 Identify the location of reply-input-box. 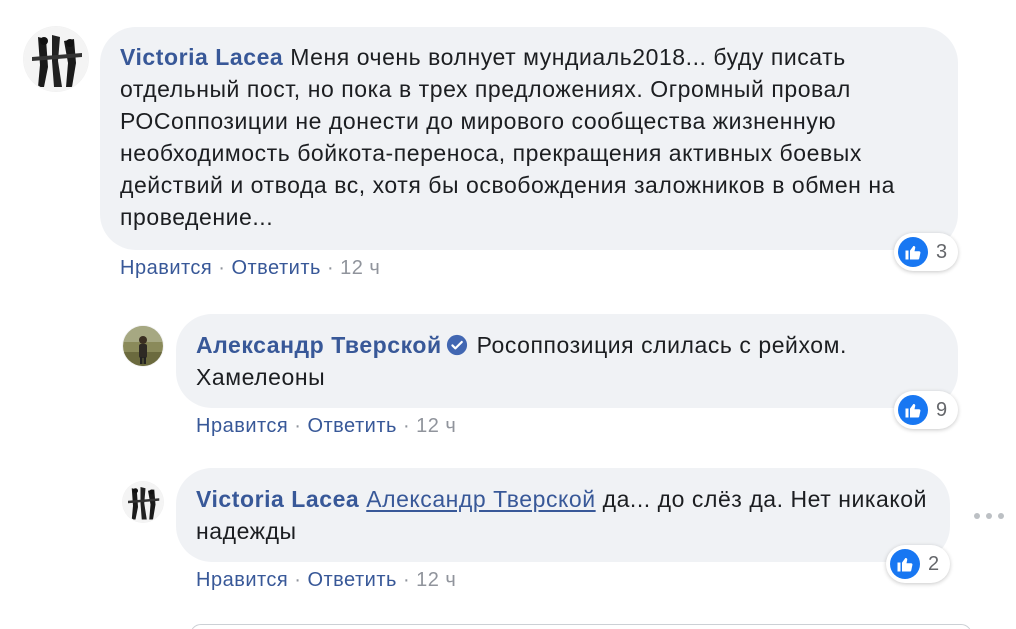
(581, 626).